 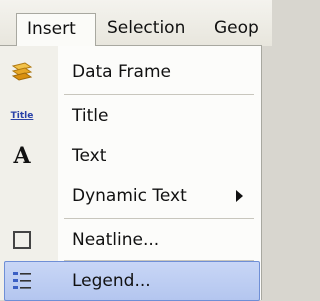 I want to click on menu-insert: Insert, so click(x=56, y=29).